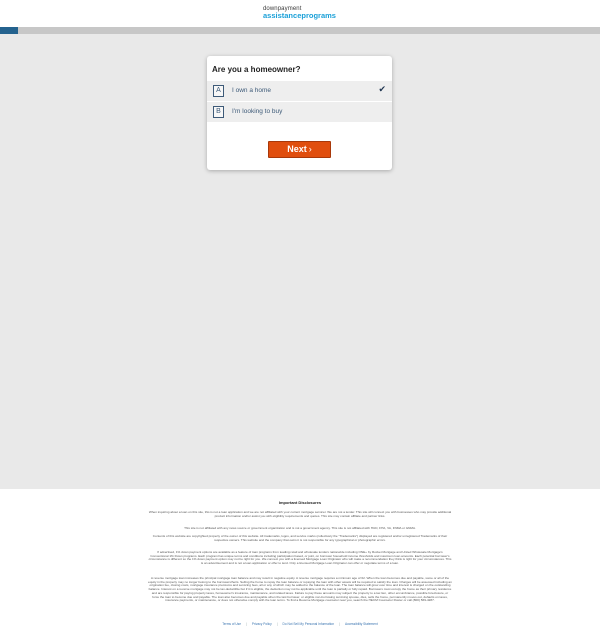  I want to click on option-label-own-home: I own a home, so click(252, 90).